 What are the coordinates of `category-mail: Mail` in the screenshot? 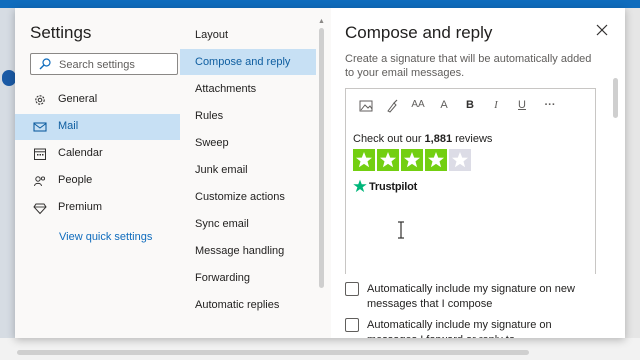 It's located at (97, 127).